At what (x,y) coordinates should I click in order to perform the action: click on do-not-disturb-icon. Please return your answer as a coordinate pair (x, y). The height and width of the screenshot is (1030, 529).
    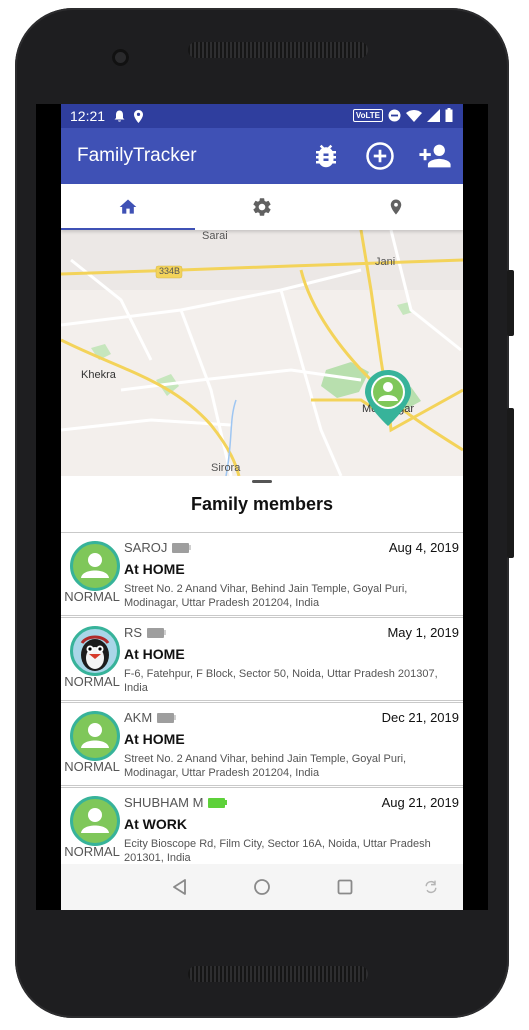
    Looking at the image, I should click on (394, 115).